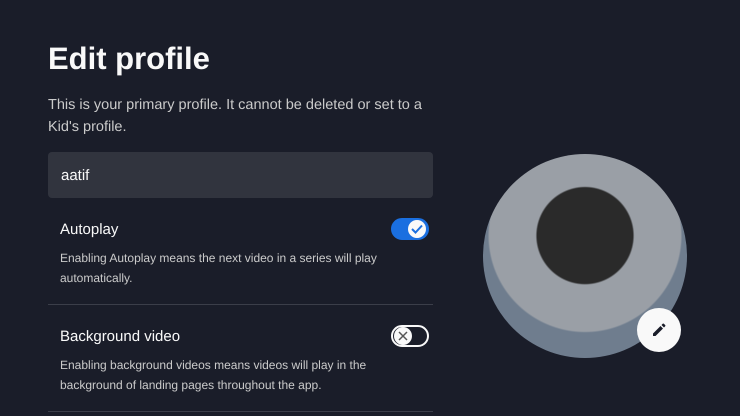 Image resolution: width=740 pixels, height=416 pixels. I want to click on check-icon, so click(417, 229).